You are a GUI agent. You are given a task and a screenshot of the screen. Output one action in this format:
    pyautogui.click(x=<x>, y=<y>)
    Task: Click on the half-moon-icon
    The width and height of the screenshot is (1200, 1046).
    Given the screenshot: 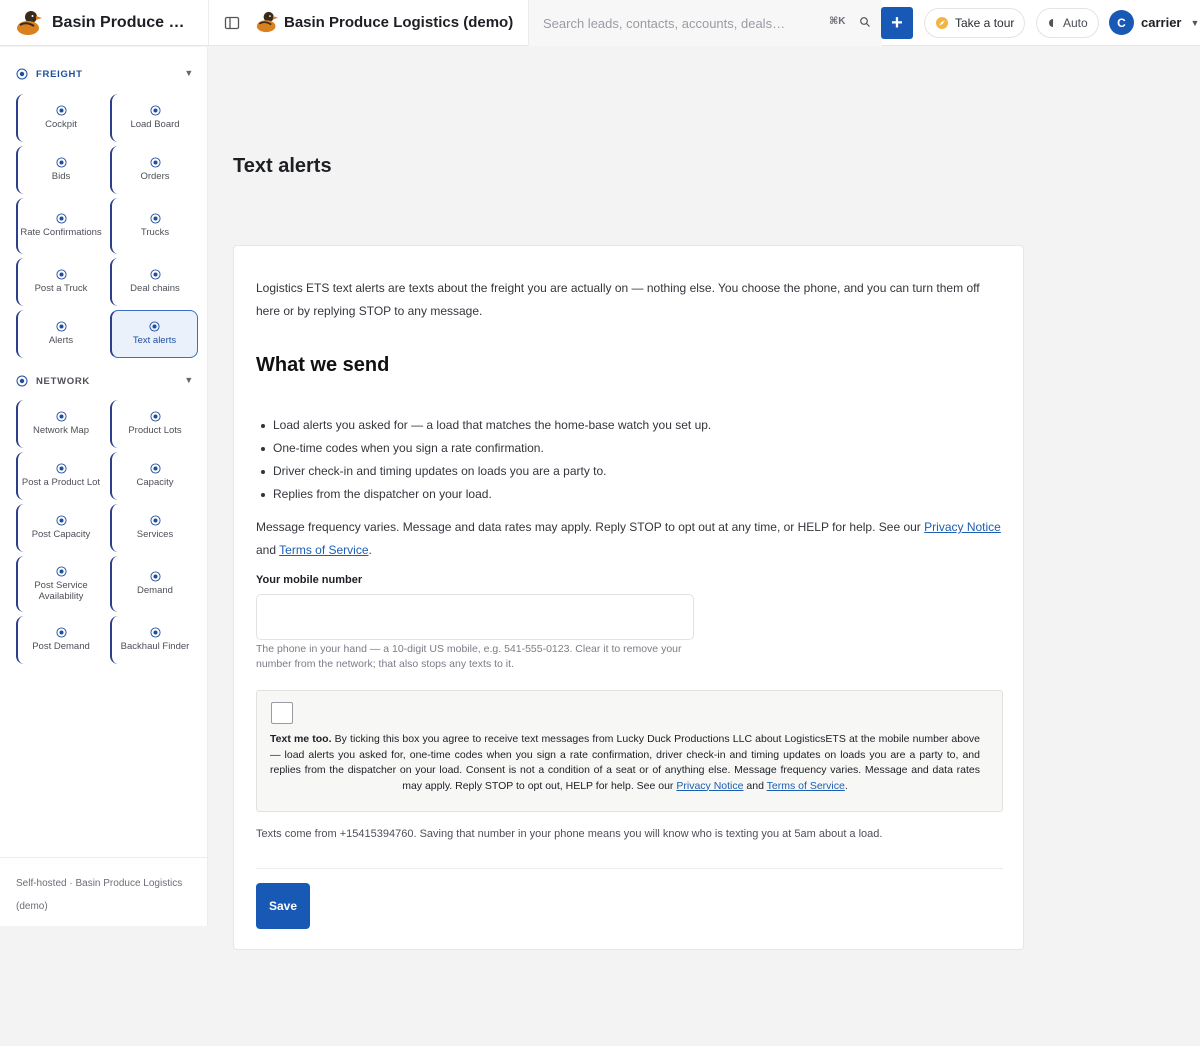 What is the action you would take?
    pyautogui.click(x=1051, y=23)
    